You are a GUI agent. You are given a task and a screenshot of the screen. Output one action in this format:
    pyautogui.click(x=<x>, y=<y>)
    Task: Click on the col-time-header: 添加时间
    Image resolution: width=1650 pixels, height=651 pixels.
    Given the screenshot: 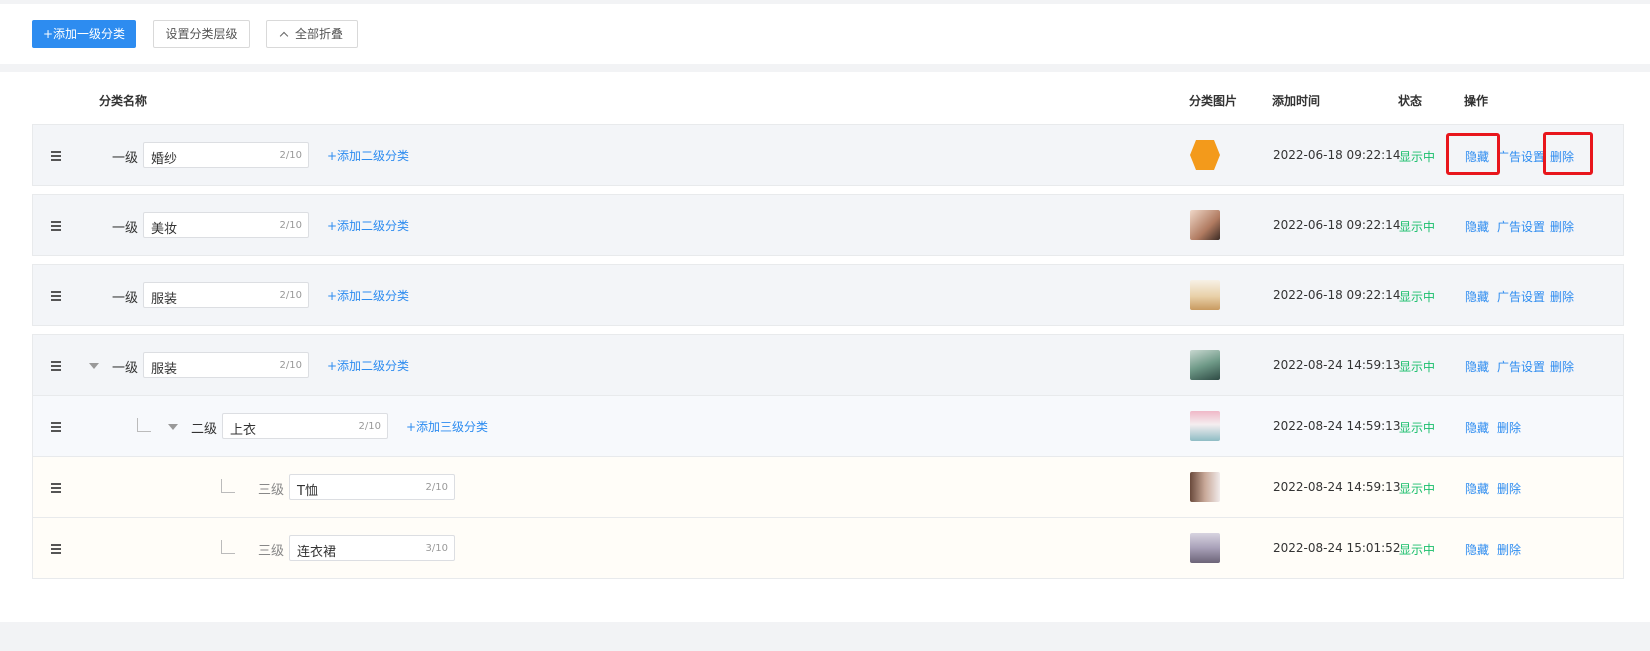 What is the action you would take?
    pyautogui.click(x=1296, y=101)
    